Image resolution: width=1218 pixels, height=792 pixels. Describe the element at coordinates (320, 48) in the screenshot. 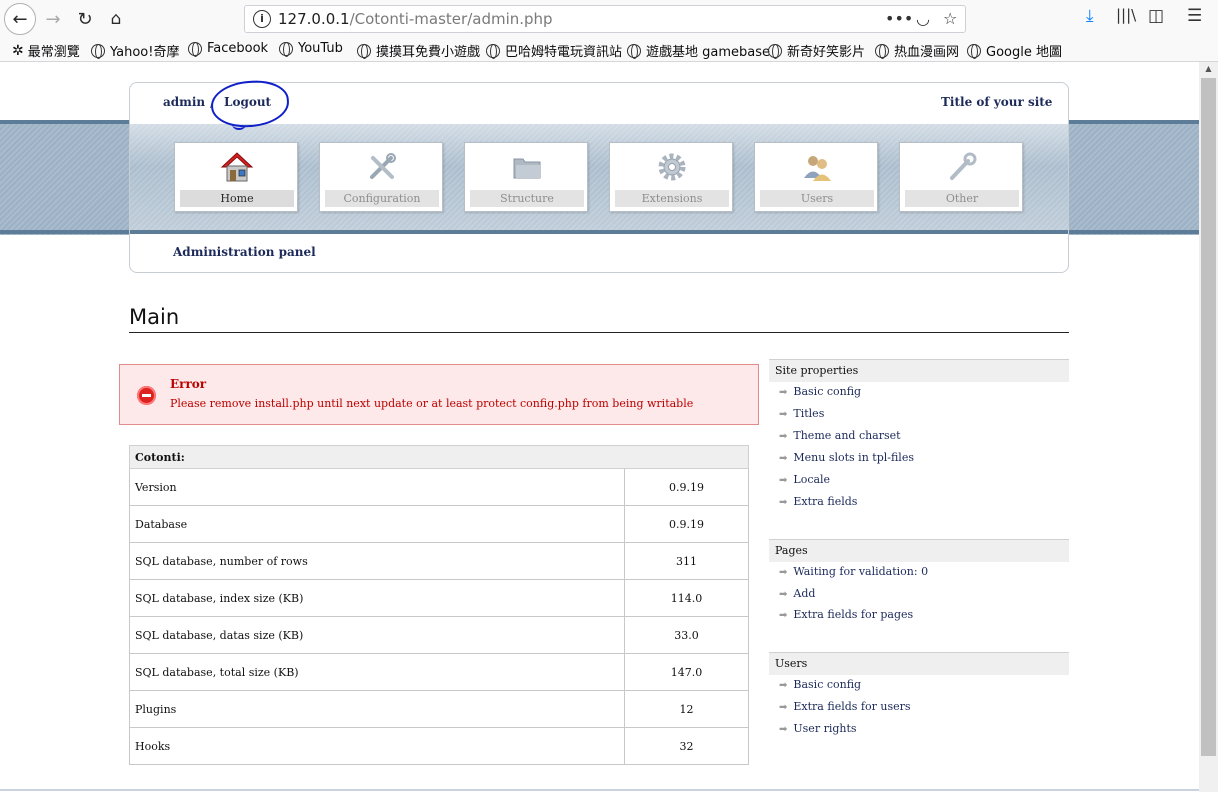

I see `bookmark-label: YouTub` at that location.